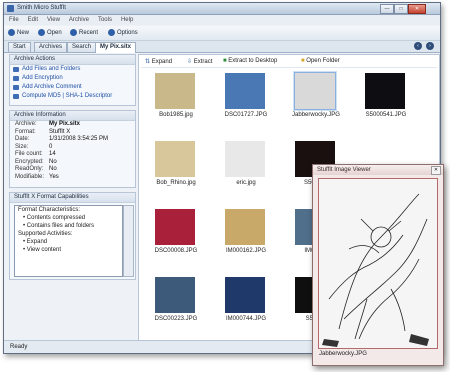  I want to click on cap-line: • Contents compressed, so click(54, 218).